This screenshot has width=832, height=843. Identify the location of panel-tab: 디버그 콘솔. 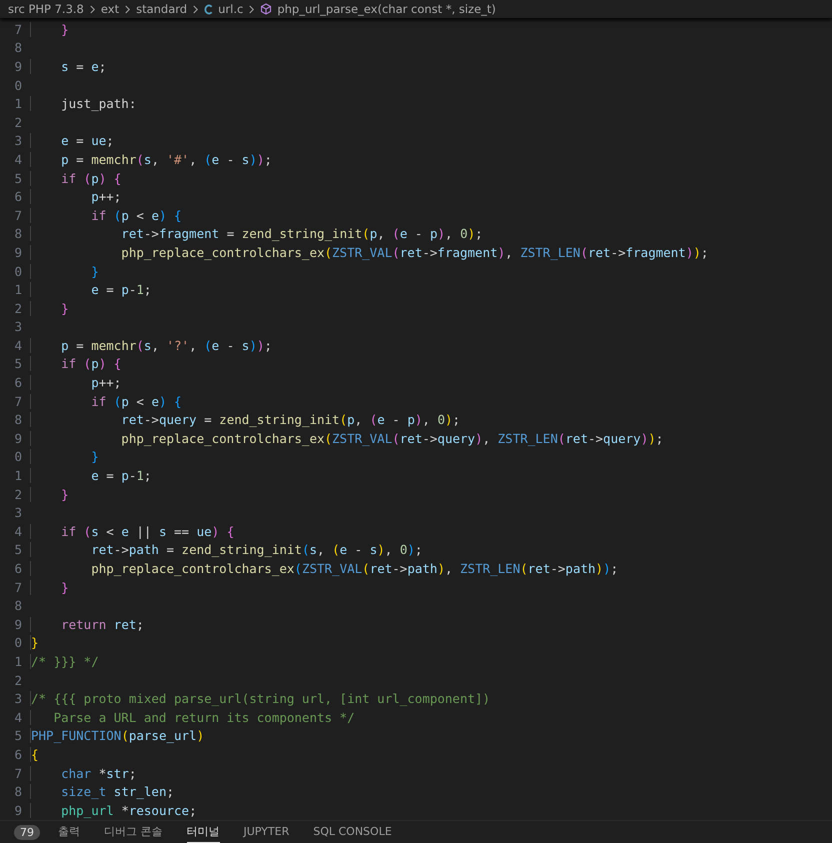
(133, 832).